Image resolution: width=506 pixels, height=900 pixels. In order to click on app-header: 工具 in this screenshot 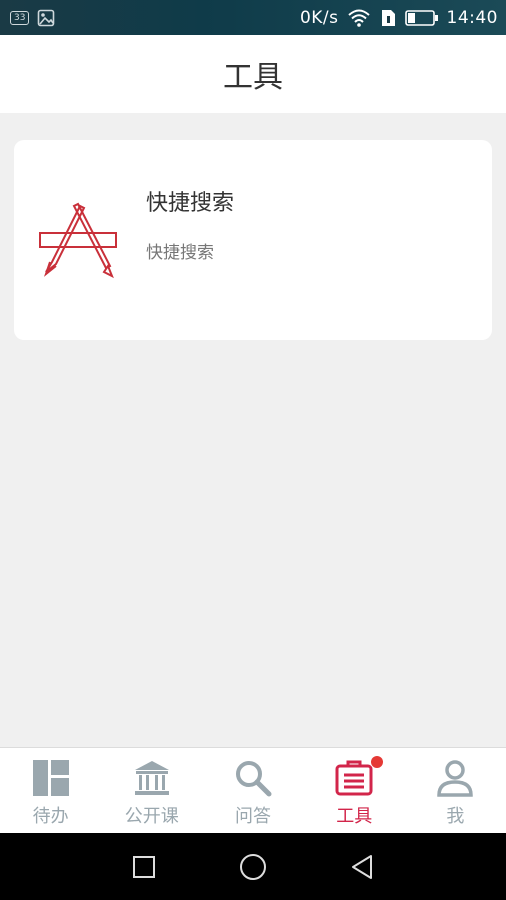, I will do `click(253, 74)`.